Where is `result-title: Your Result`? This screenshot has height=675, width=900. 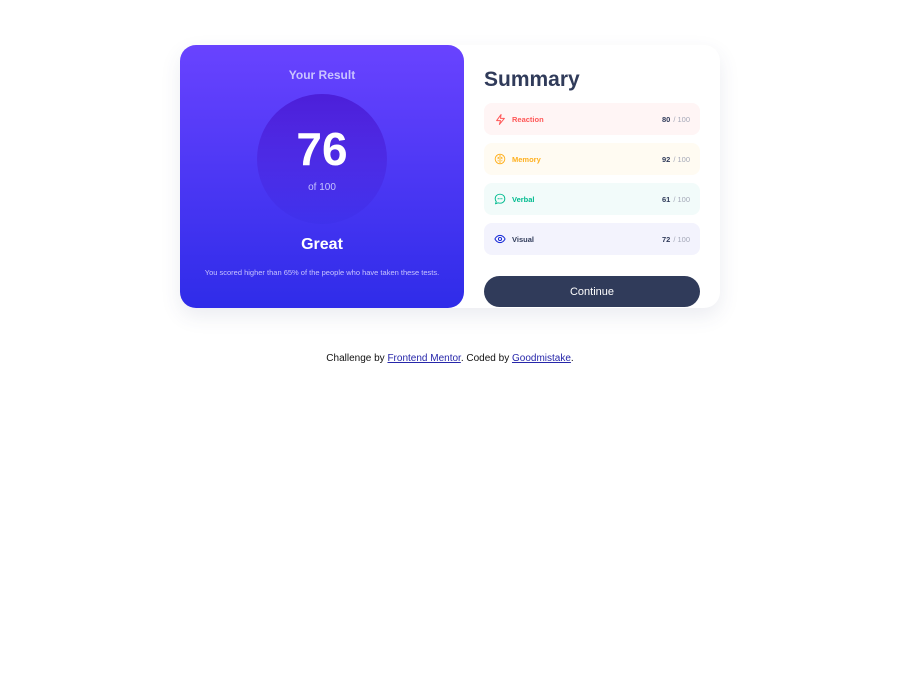
result-title: Your Result is located at coordinates (322, 75).